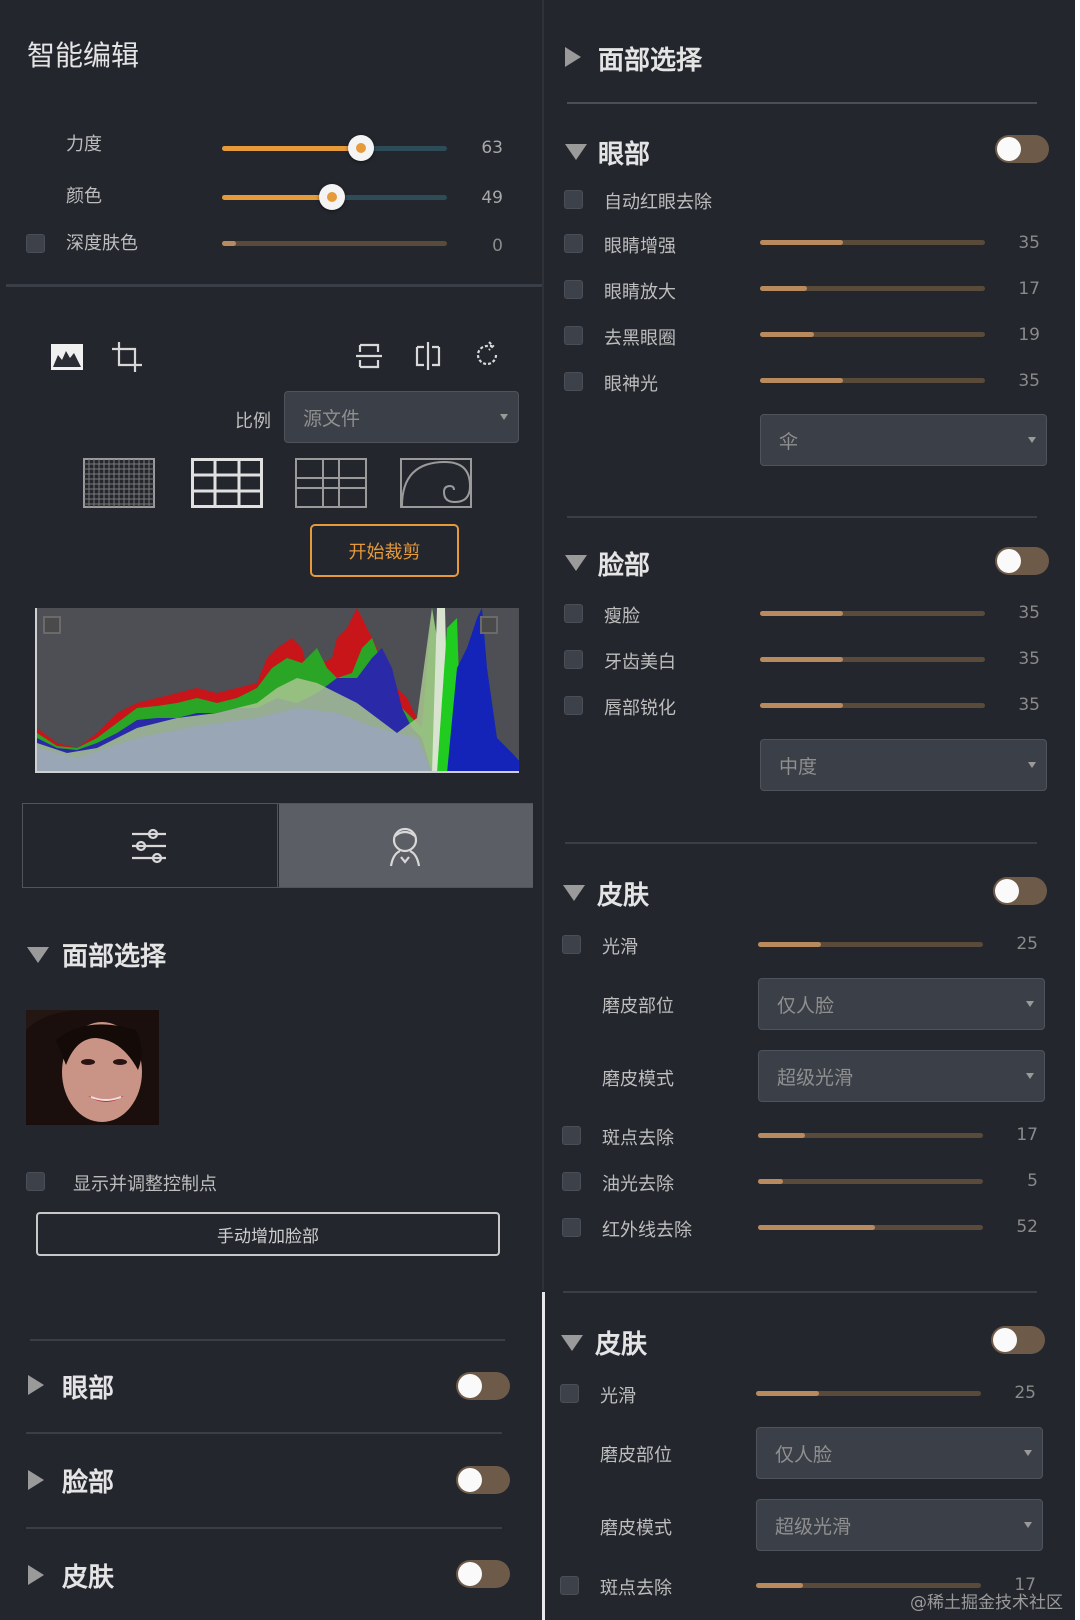  I want to click on eyes-toggle-right, so click(1022, 149).